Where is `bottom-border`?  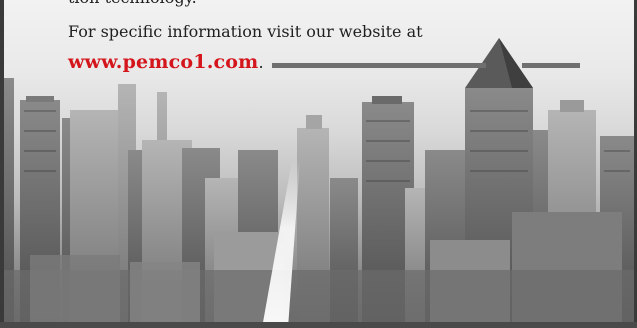
bottom-border is located at coordinates (318, 325).